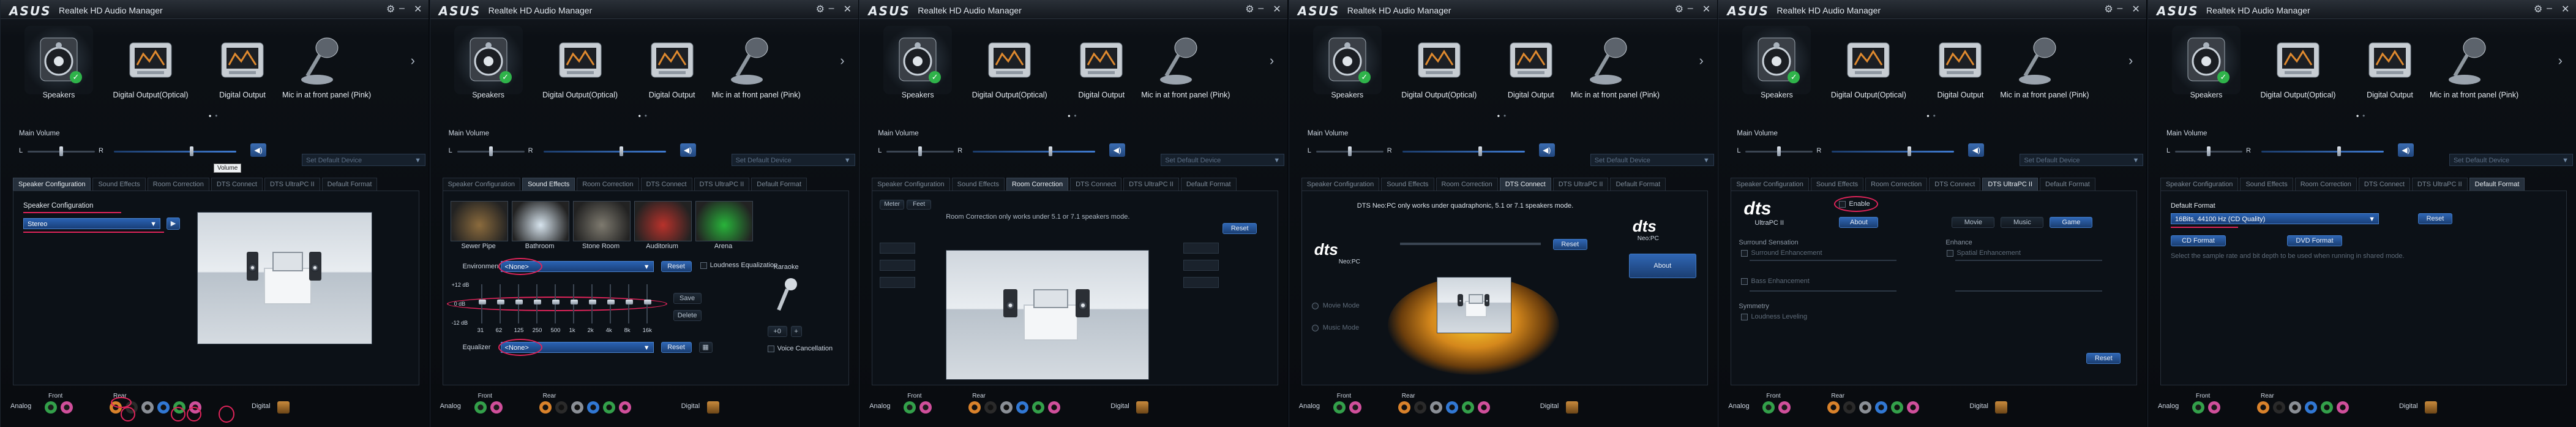 The width and height of the screenshot is (2576, 427). I want to click on environment-stone-room, so click(602, 221).